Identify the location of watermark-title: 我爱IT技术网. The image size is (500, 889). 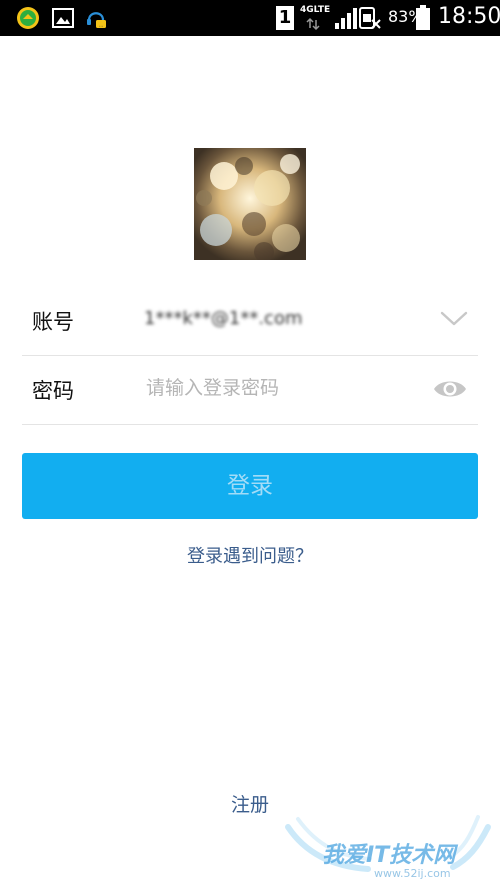
(389, 855).